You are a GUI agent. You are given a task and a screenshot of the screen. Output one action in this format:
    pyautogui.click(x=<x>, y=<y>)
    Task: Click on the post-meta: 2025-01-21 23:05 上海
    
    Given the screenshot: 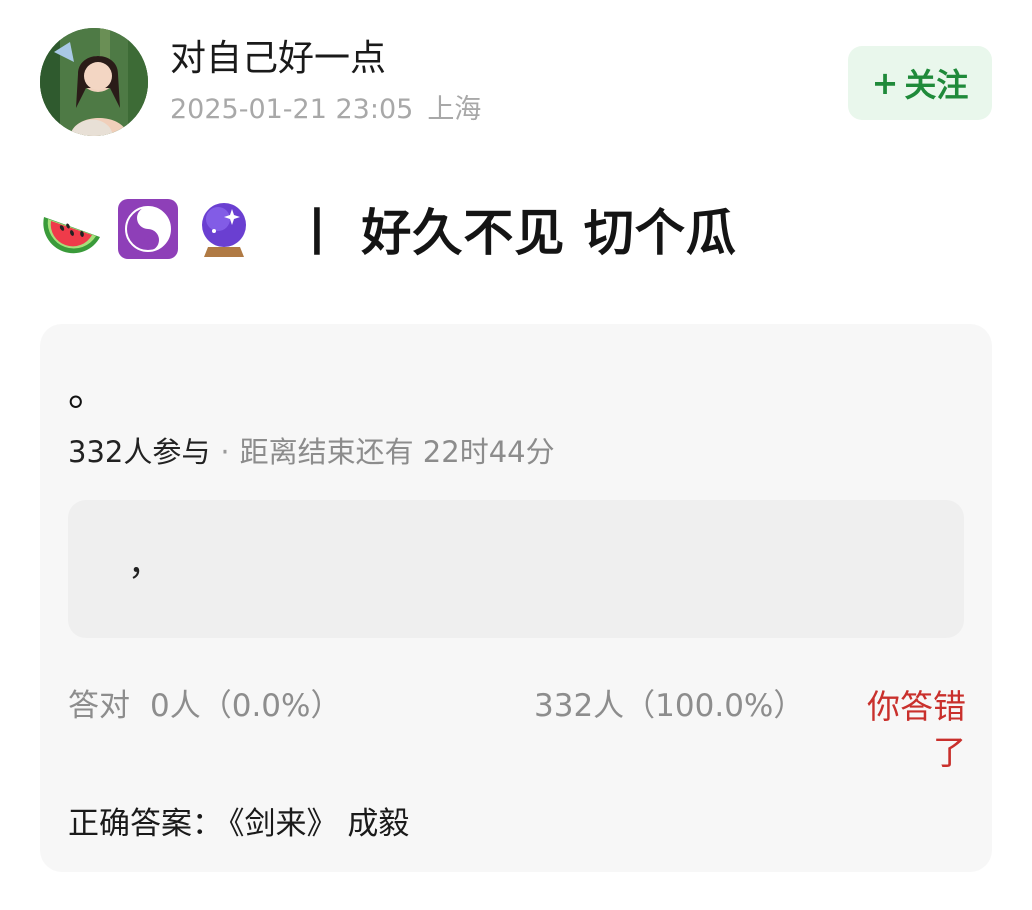 What is the action you would take?
    pyautogui.click(x=325, y=110)
    